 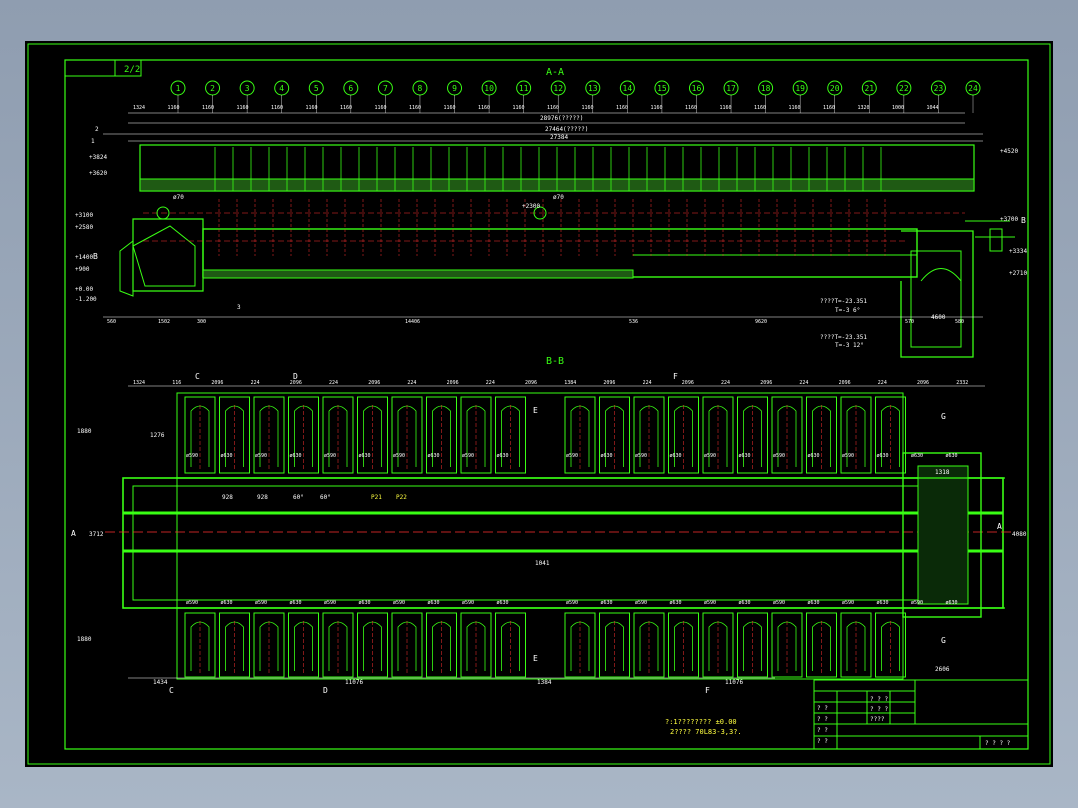 What do you see at coordinates (178, 197) in the screenshot?
I see `aa-pipe-note-1: ø70` at bounding box center [178, 197].